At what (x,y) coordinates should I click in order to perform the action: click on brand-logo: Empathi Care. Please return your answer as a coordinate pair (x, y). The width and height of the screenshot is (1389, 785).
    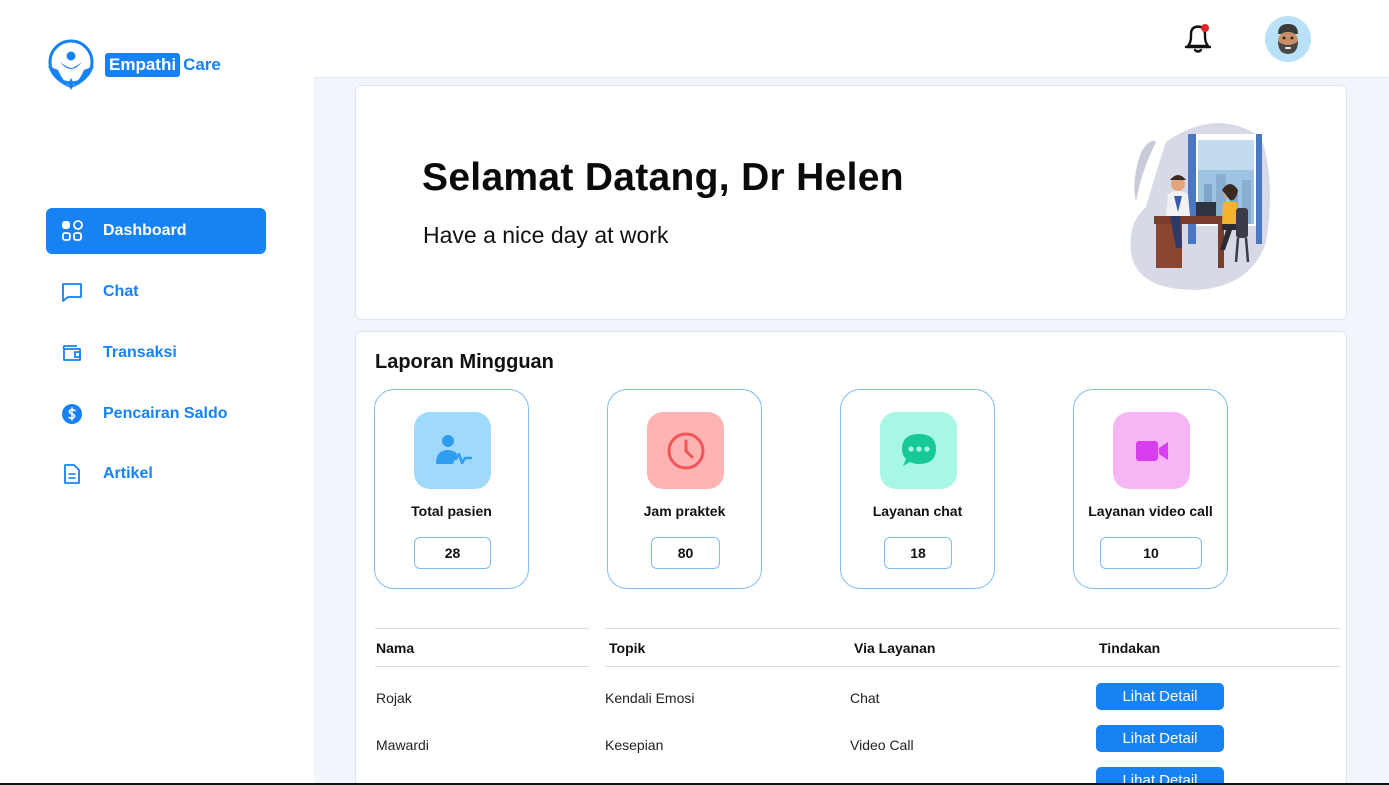
    Looking at the image, I should click on (132, 65).